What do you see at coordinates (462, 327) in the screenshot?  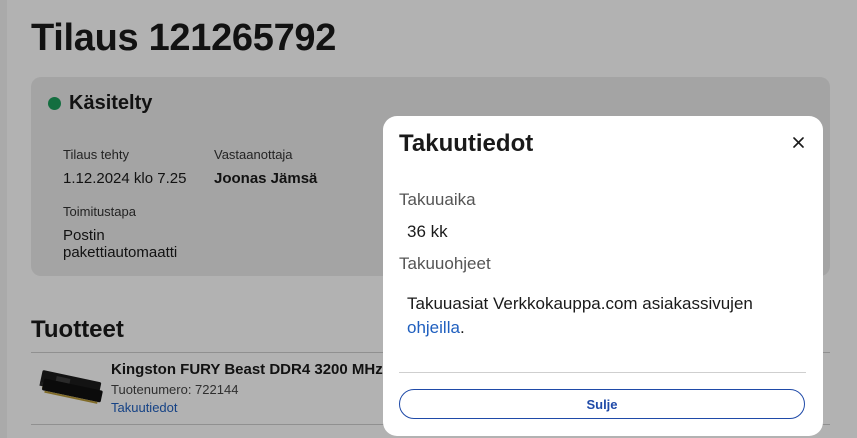 I see `instructions-suffix: .` at bounding box center [462, 327].